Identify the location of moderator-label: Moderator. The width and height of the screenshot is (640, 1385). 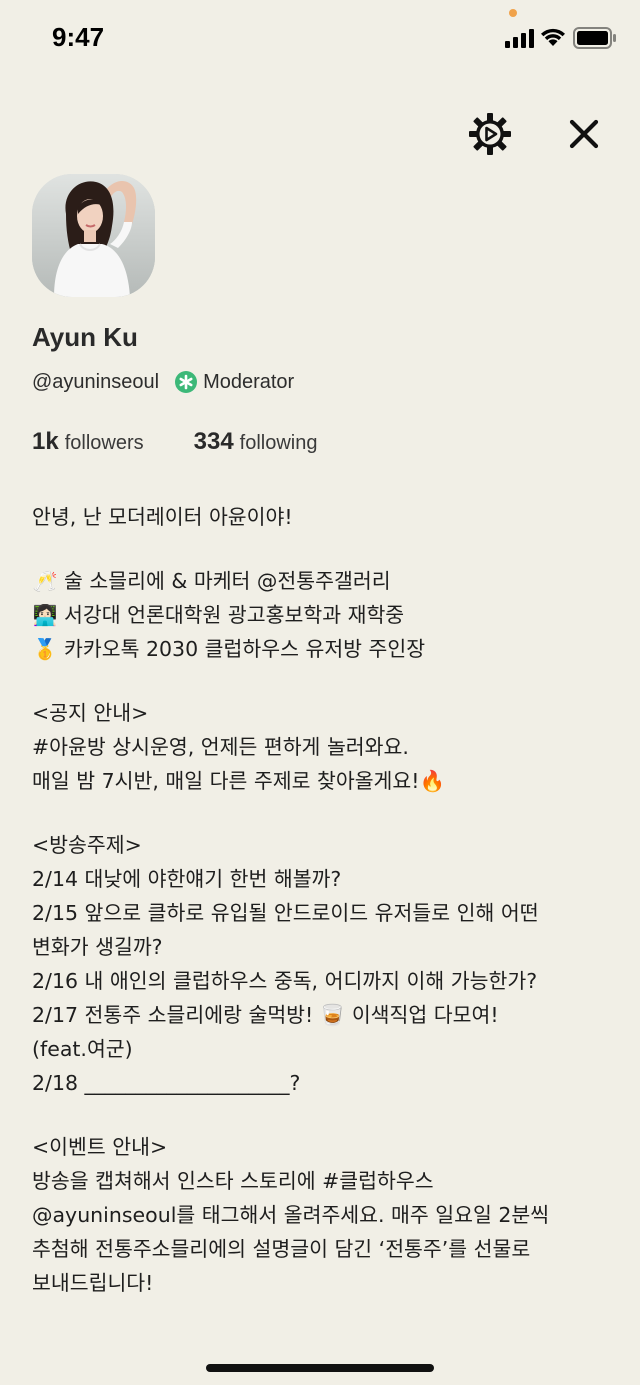
(249, 381).